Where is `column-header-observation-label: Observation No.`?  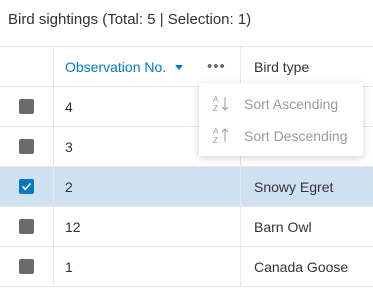 column-header-observation-label: Observation No. is located at coordinates (116, 66).